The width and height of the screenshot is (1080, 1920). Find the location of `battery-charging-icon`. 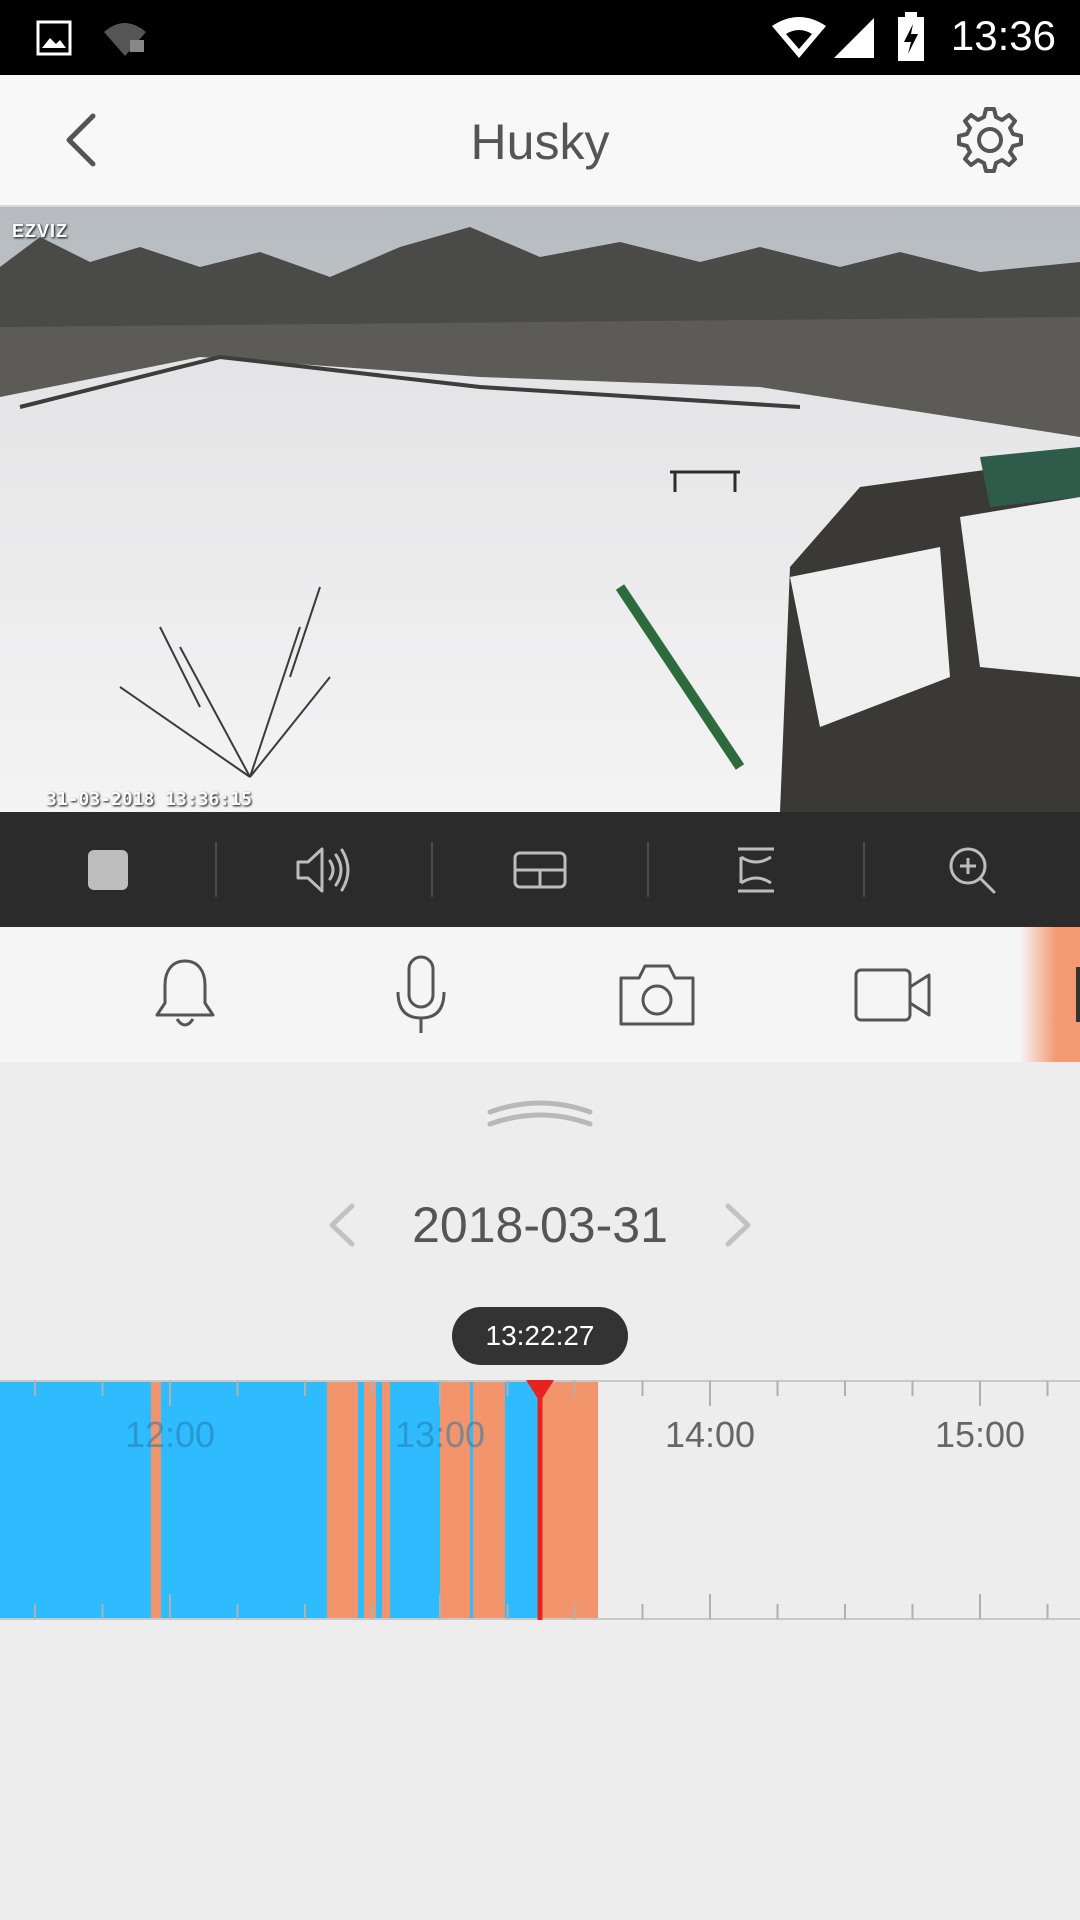

battery-charging-icon is located at coordinates (911, 36).